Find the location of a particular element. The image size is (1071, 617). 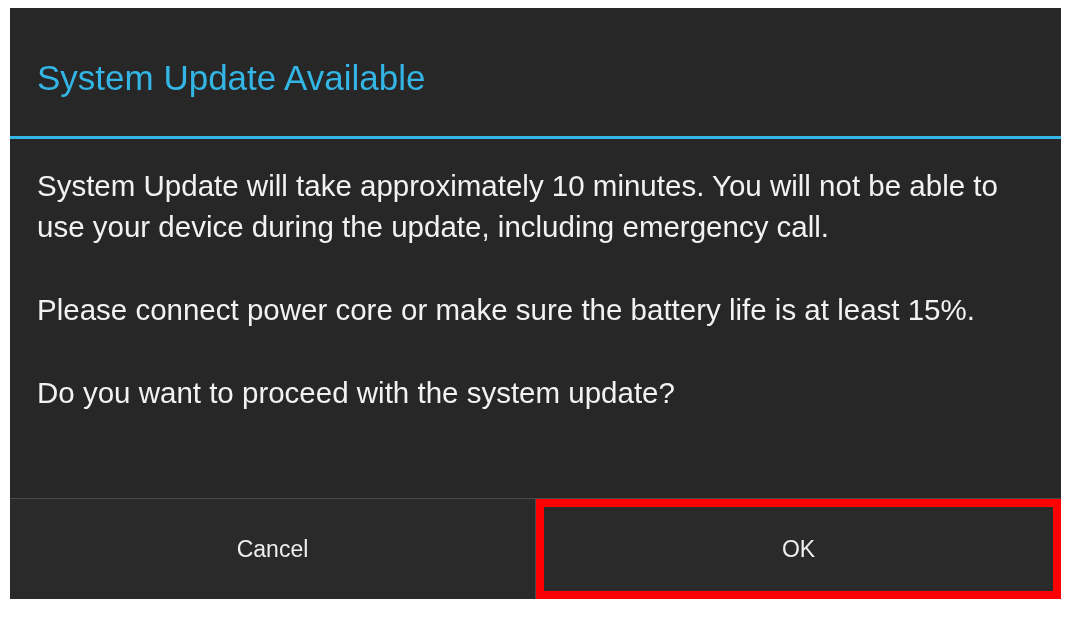

message-text: System Update will take approximately 10 minutes. You will not be able to use your device during the update, including emergency call. is located at coordinates (518, 206).